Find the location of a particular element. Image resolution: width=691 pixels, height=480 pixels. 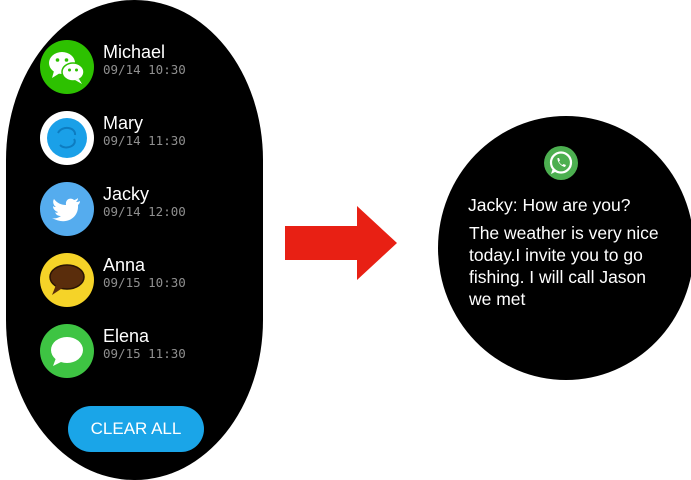

notification-time: 09/14 12:00 is located at coordinates (144, 211).